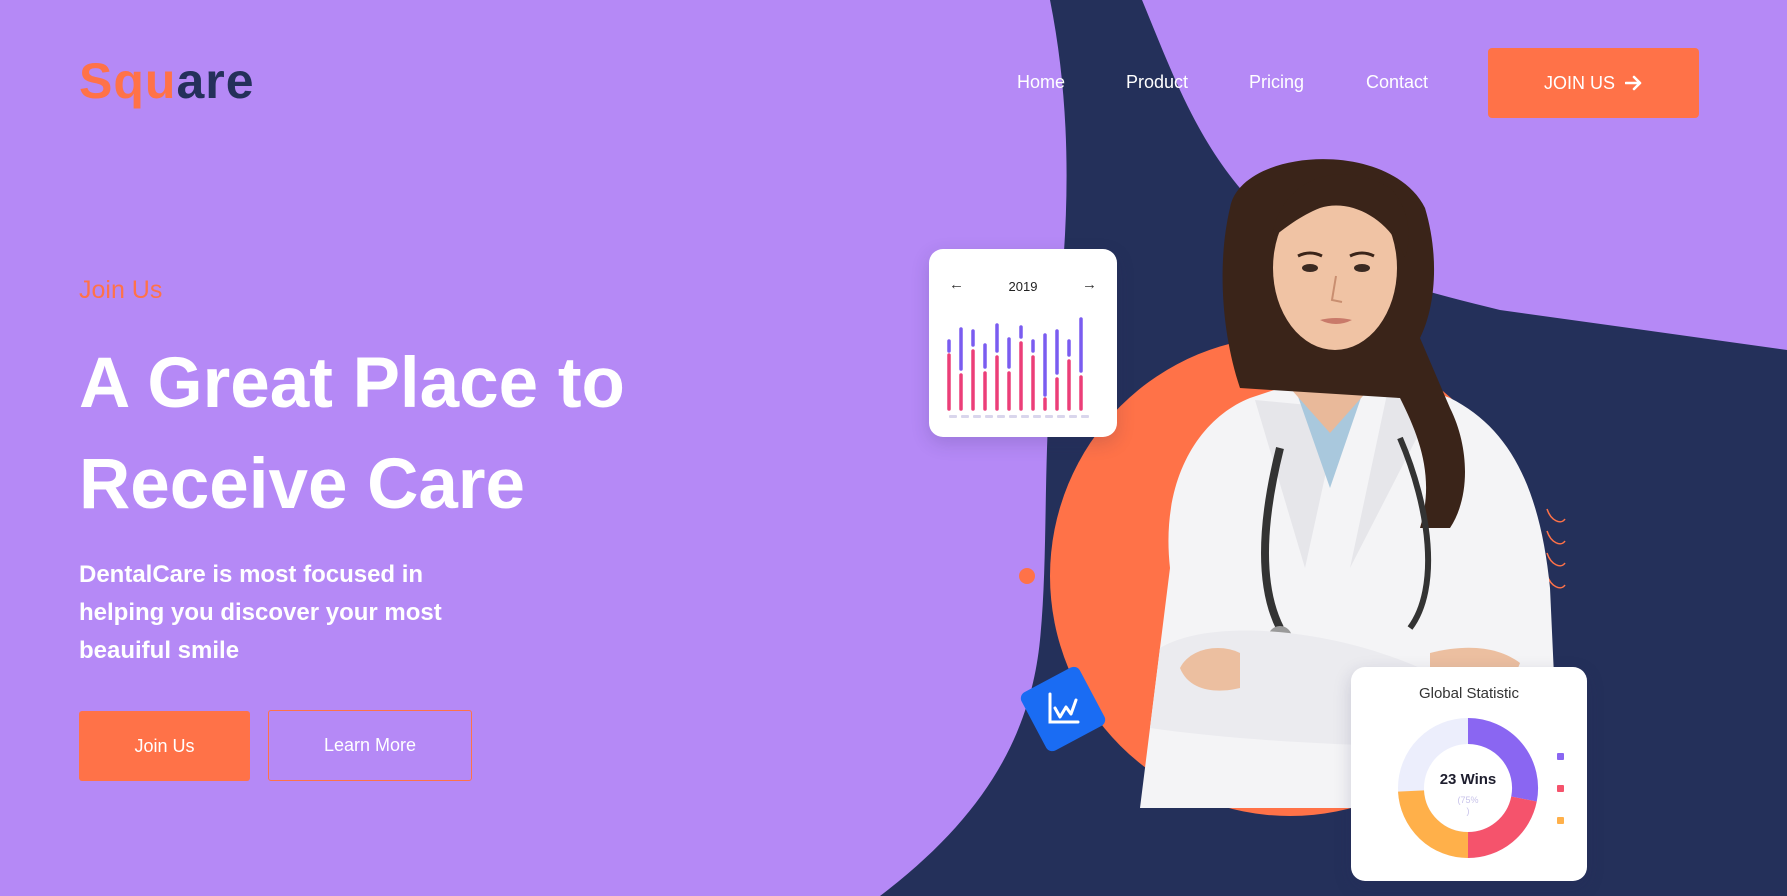 Image resolution: width=1787 pixels, height=896 pixels. What do you see at coordinates (1560, 820) in the screenshot?
I see `legend-dot-orange` at bounding box center [1560, 820].